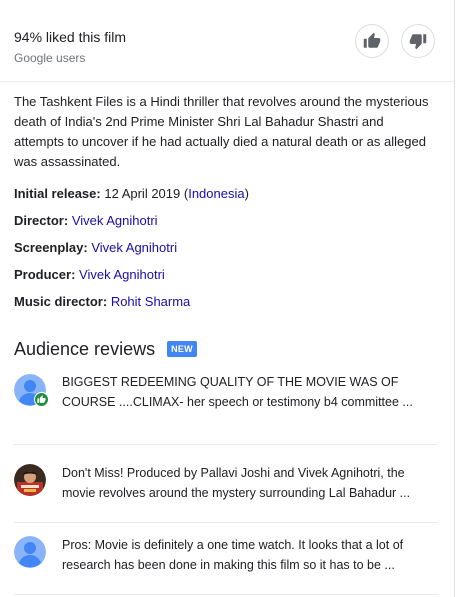 The image size is (457, 597). I want to click on fact-music-director: Music director: Rohit Sharma, so click(229, 305).